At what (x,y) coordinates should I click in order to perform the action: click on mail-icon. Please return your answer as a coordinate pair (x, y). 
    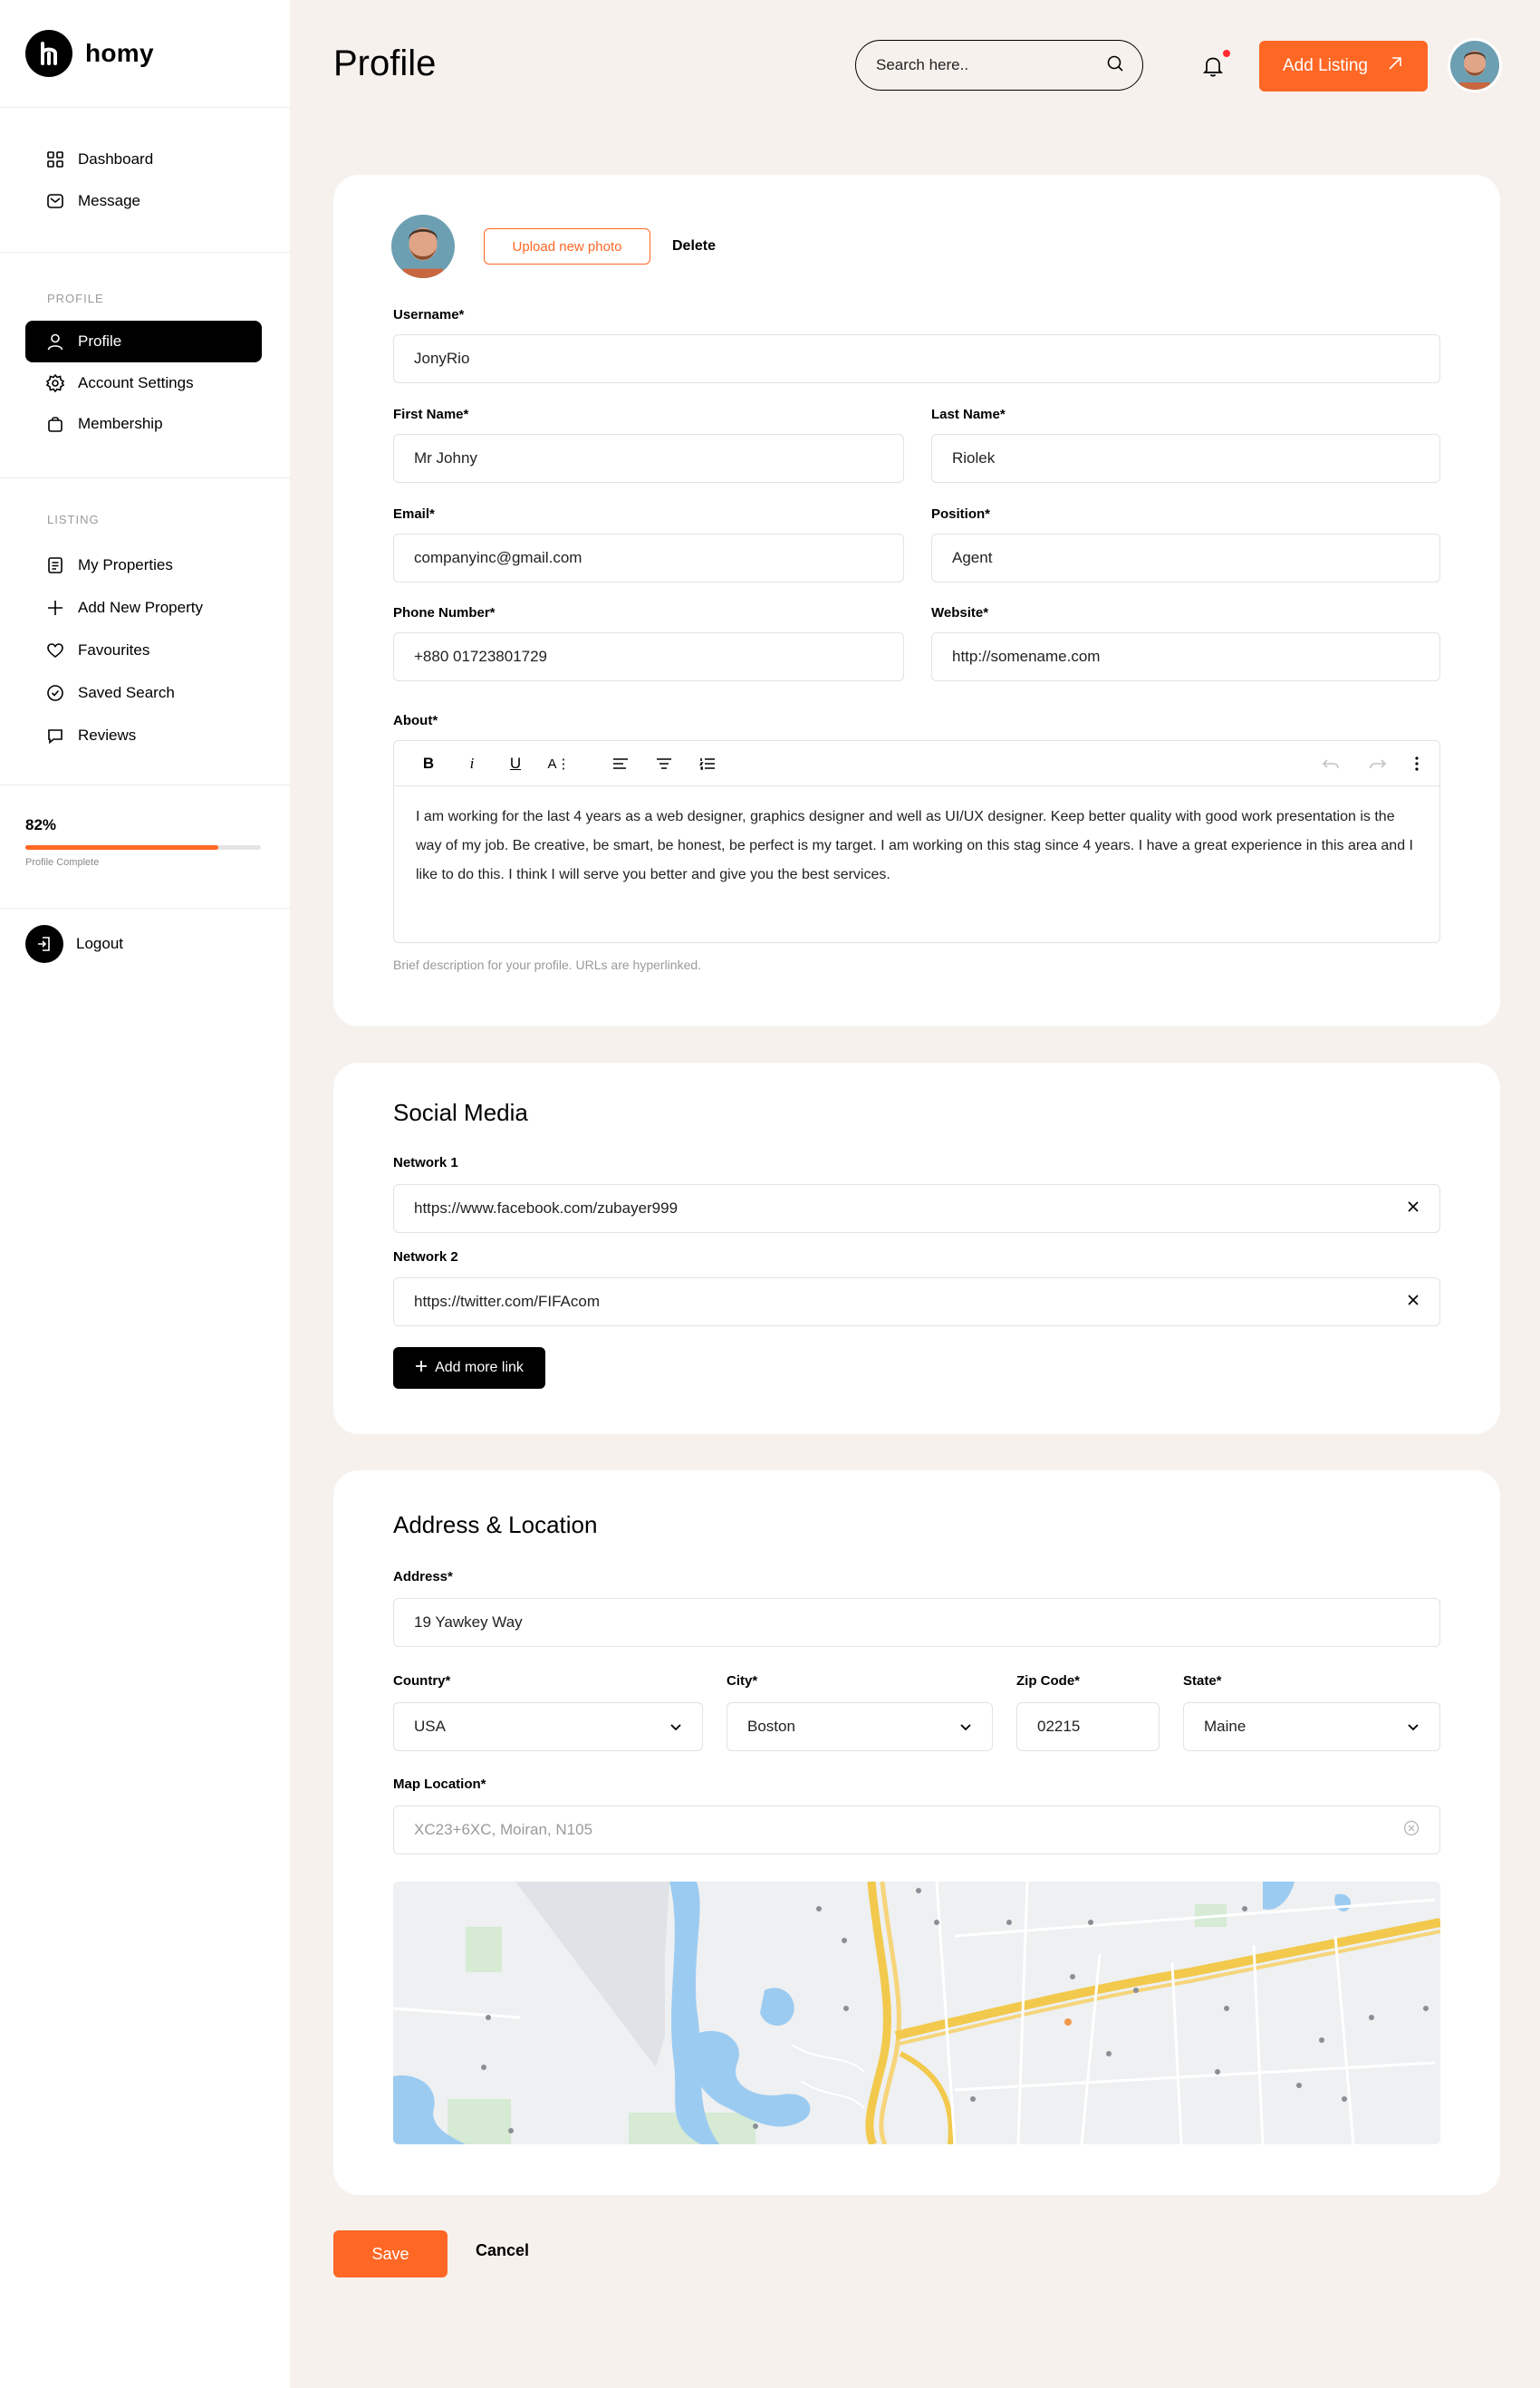
    Looking at the image, I should click on (55, 201).